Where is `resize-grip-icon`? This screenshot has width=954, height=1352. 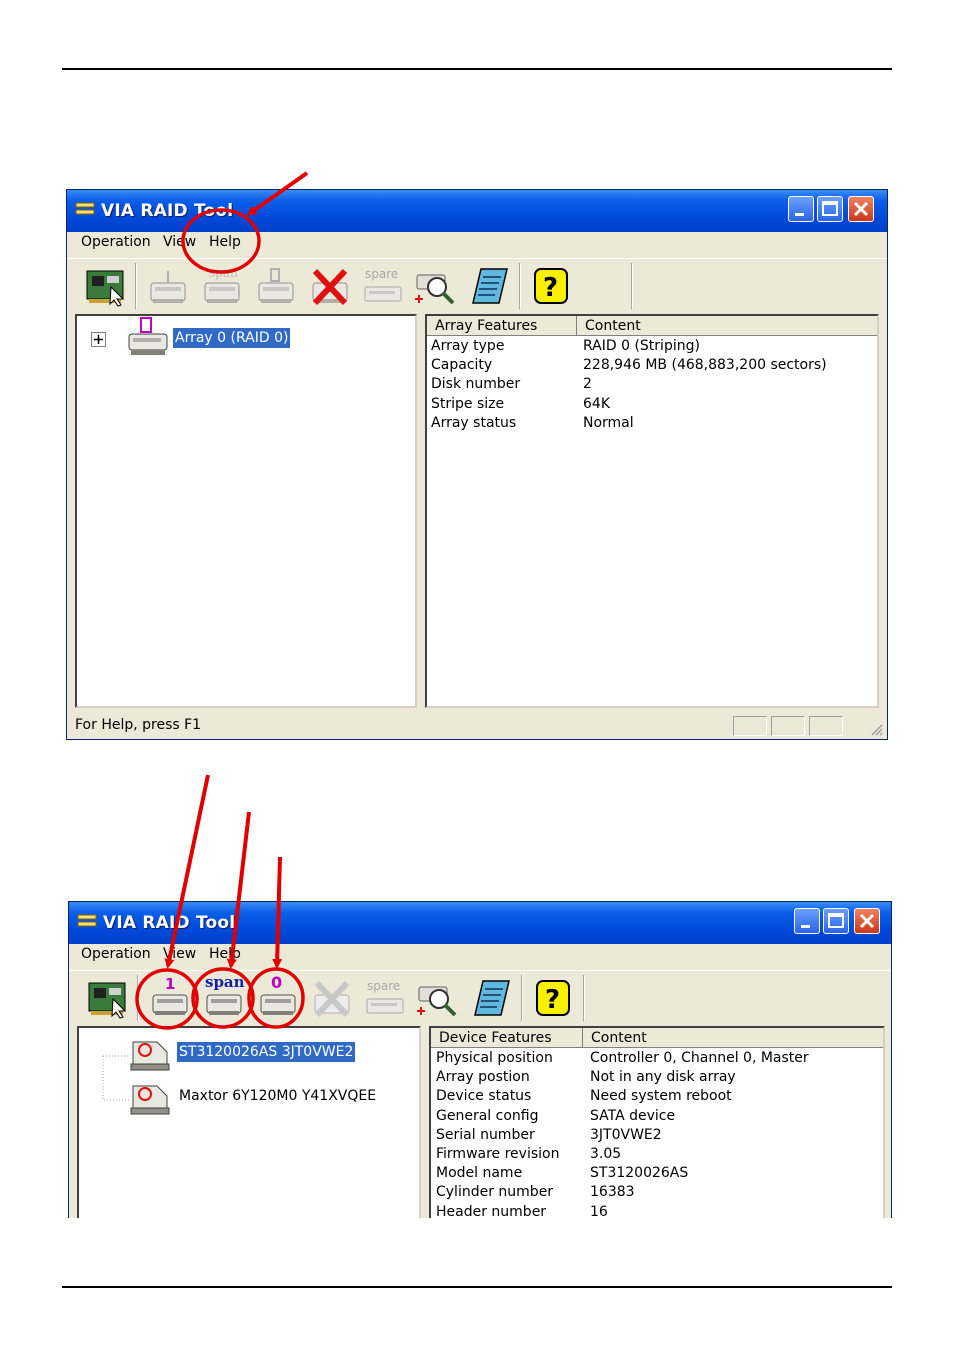 resize-grip-icon is located at coordinates (876, 729).